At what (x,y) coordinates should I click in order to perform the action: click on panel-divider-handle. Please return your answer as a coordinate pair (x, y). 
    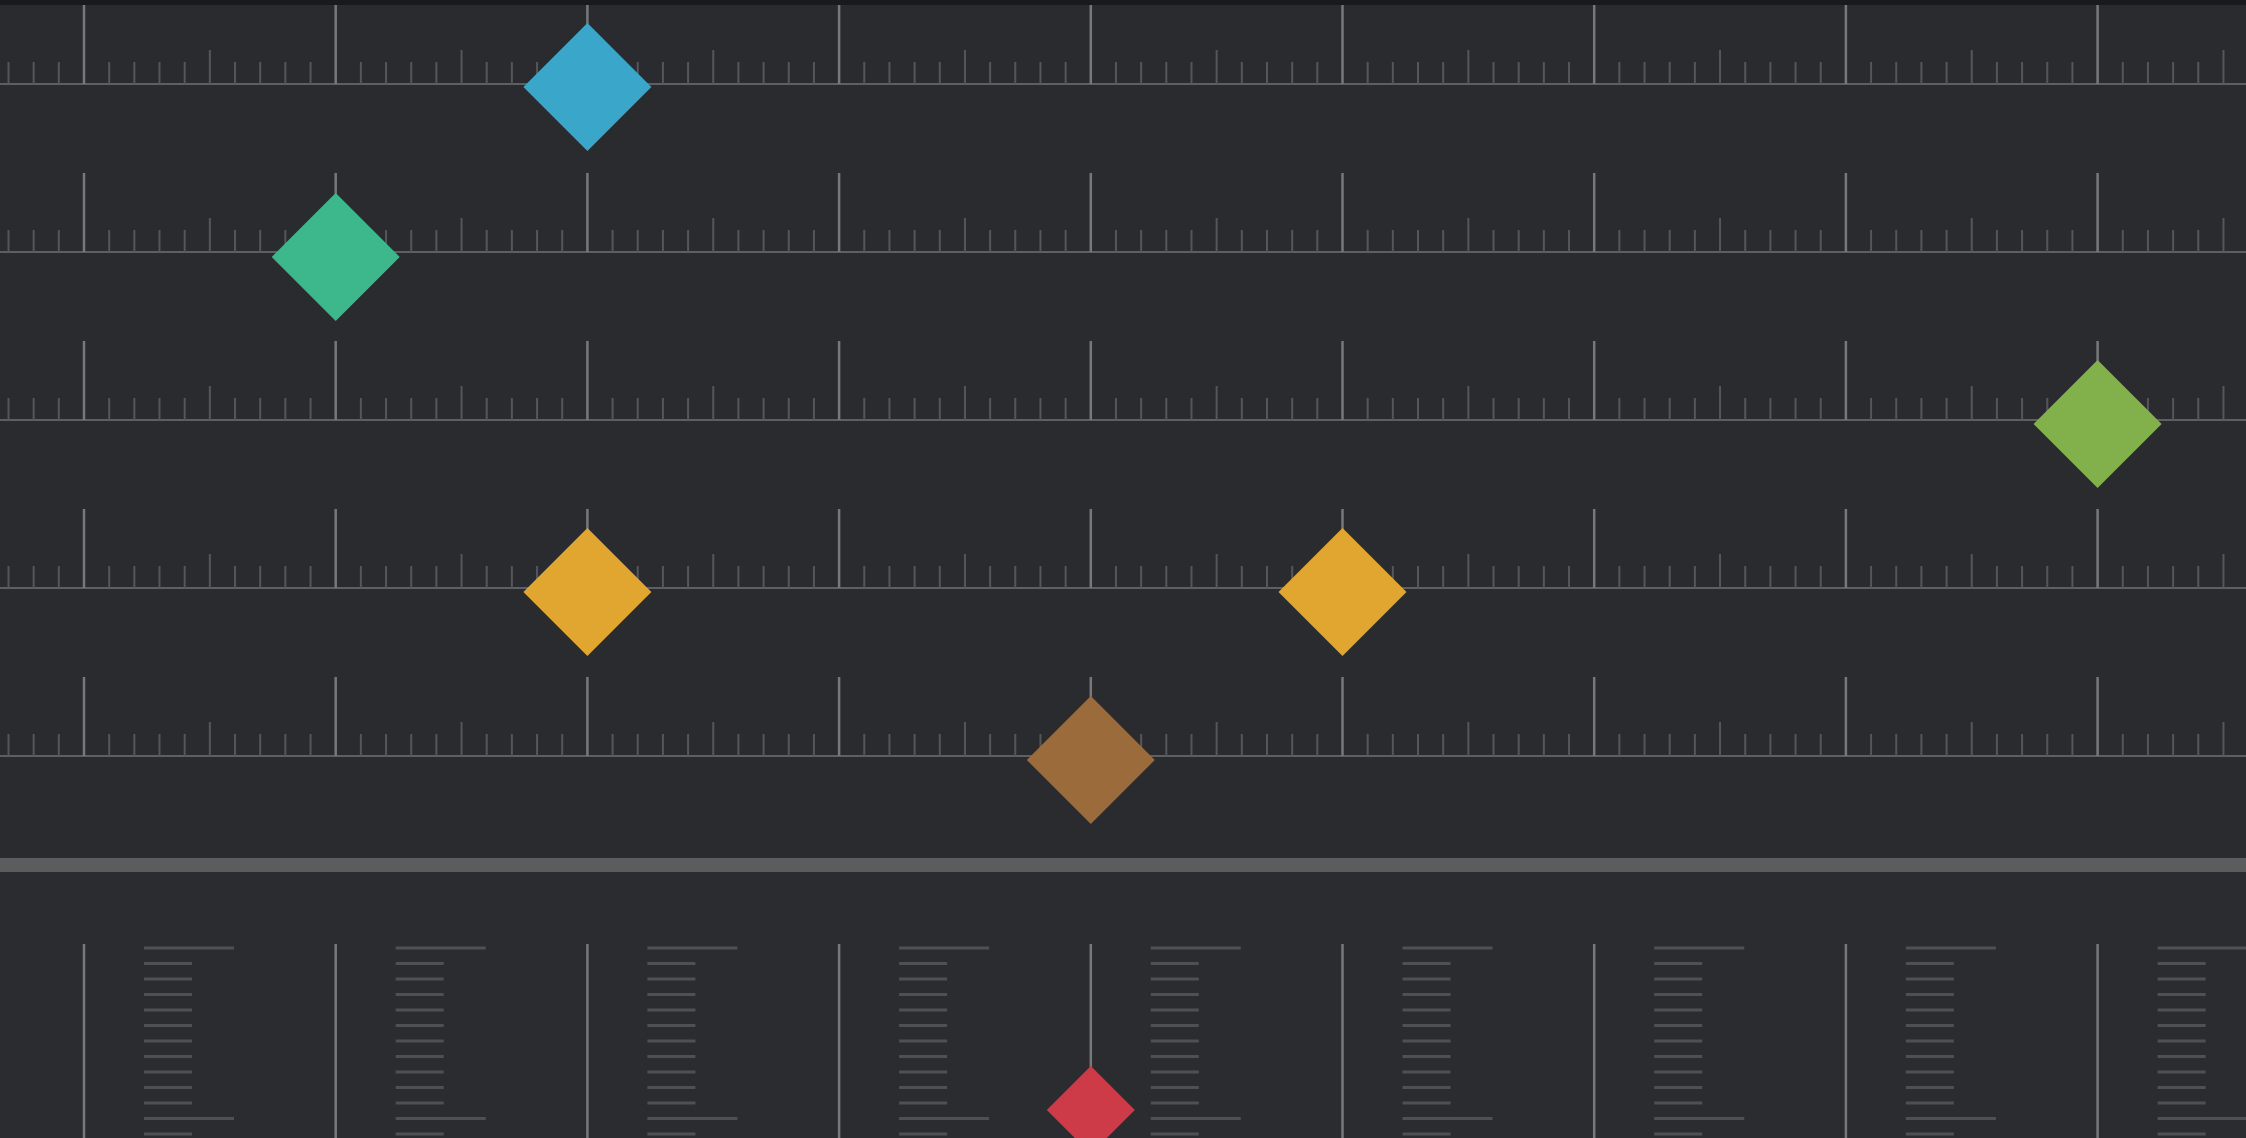
    Looking at the image, I should click on (1123, 865).